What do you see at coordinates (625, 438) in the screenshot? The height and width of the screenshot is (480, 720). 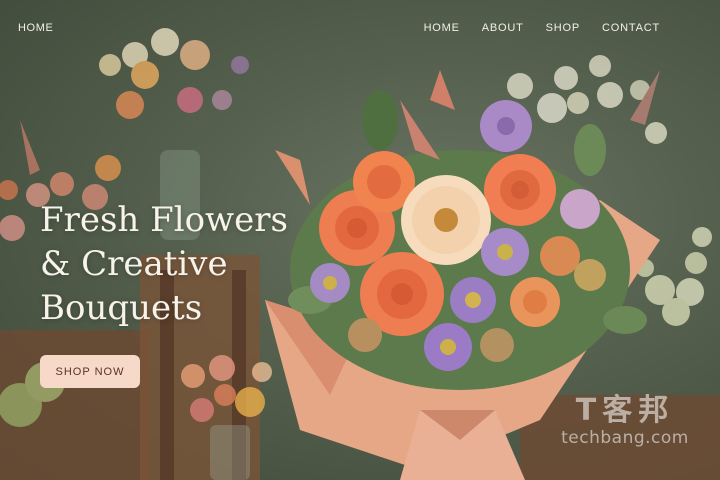 I see `watermark-domain: techbang.com` at bounding box center [625, 438].